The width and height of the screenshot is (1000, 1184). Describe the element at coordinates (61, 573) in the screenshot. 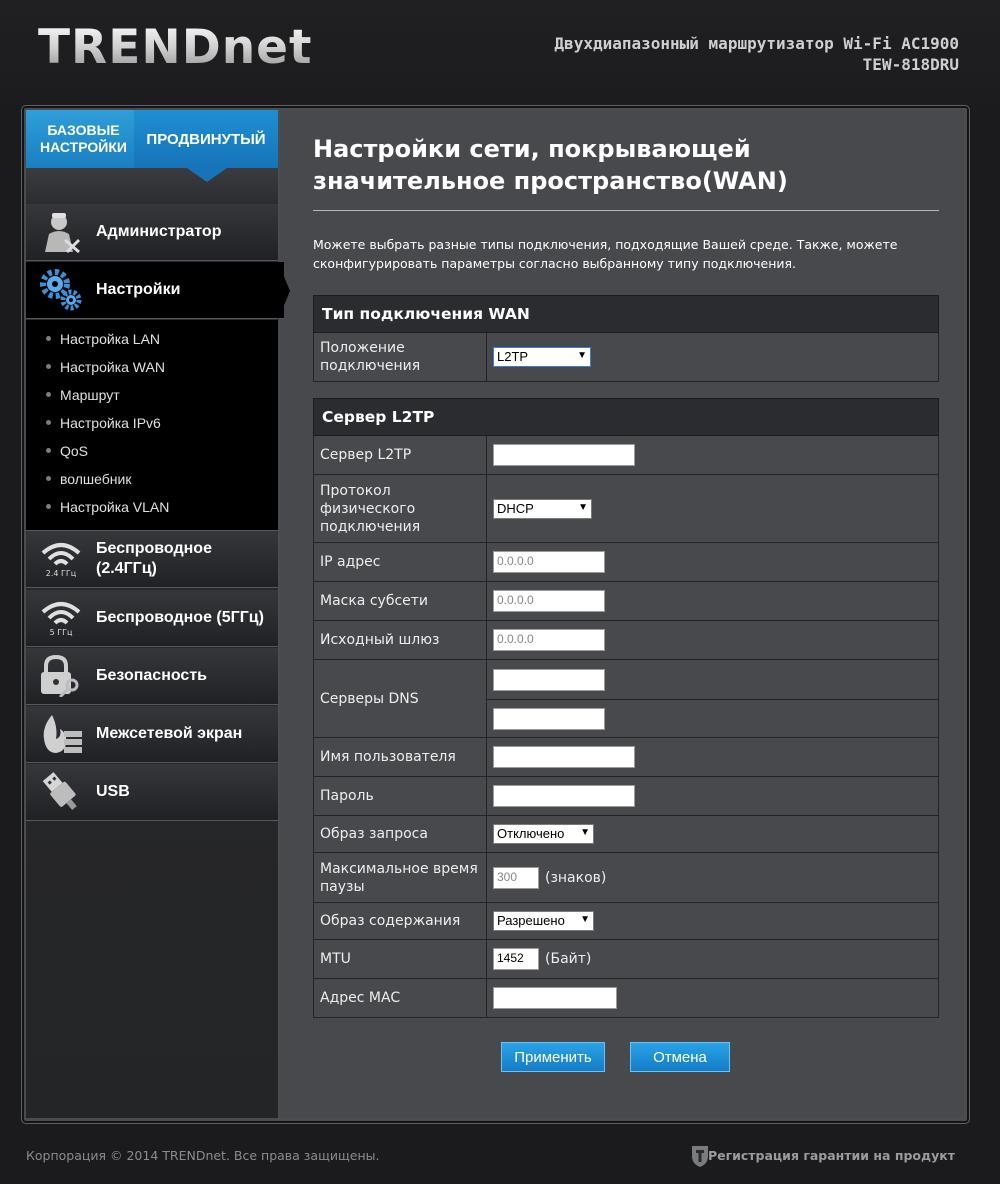

I see `band-badge: 2.4 ГГц` at that location.